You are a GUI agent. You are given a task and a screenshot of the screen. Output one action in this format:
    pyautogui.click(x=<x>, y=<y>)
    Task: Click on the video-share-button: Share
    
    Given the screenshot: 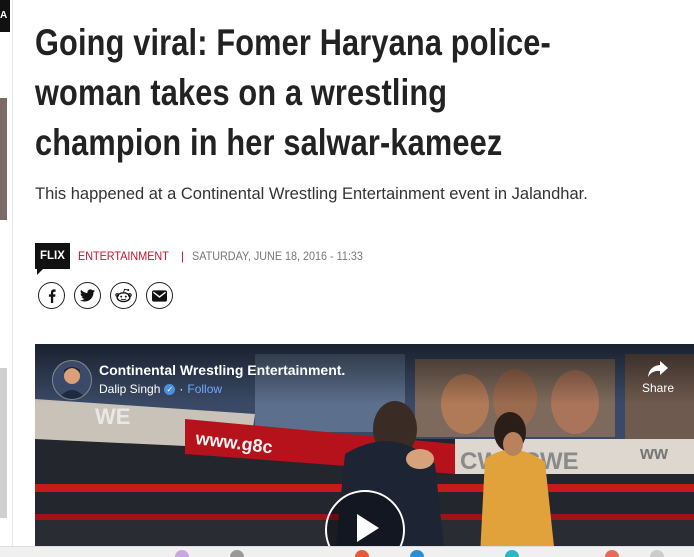 What is the action you would take?
    pyautogui.click(x=658, y=377)
    